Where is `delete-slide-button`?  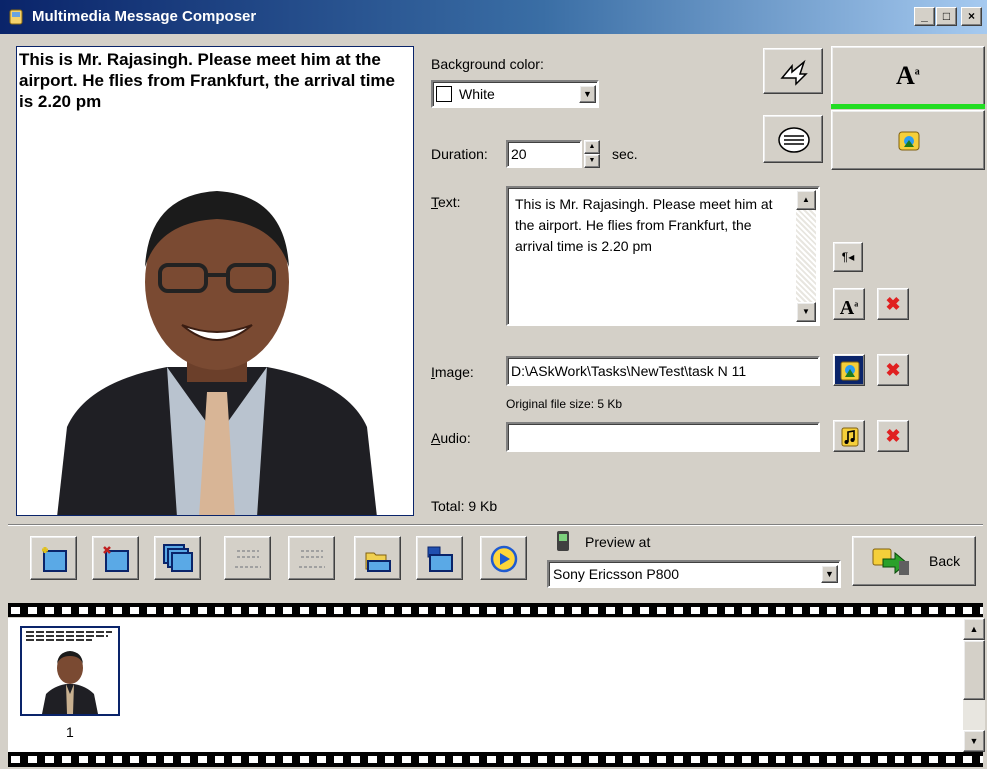 delete-slide-button is located at coordinates (115, 558).